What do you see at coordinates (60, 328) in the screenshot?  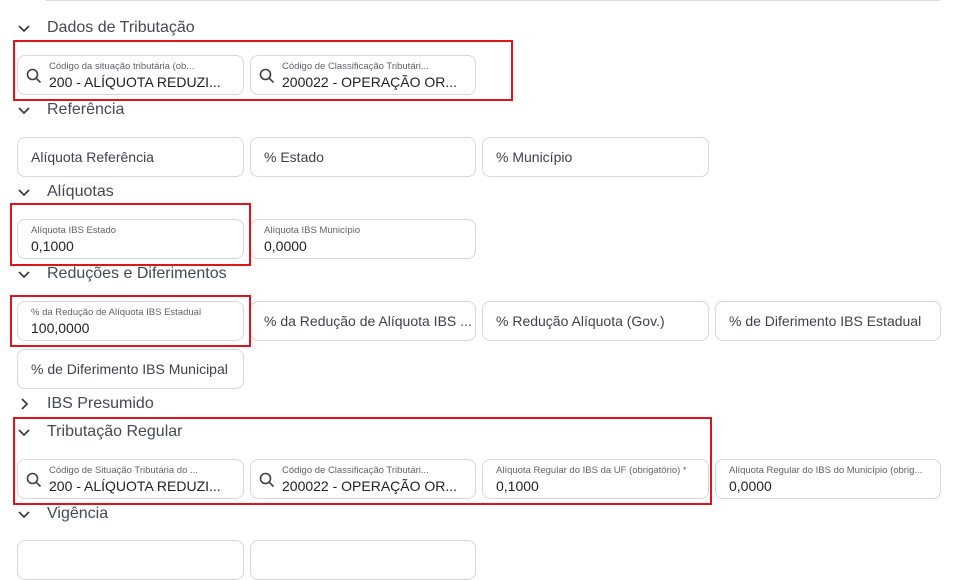 I see `field-value: 100,0000` at bounding box center [60, 328].